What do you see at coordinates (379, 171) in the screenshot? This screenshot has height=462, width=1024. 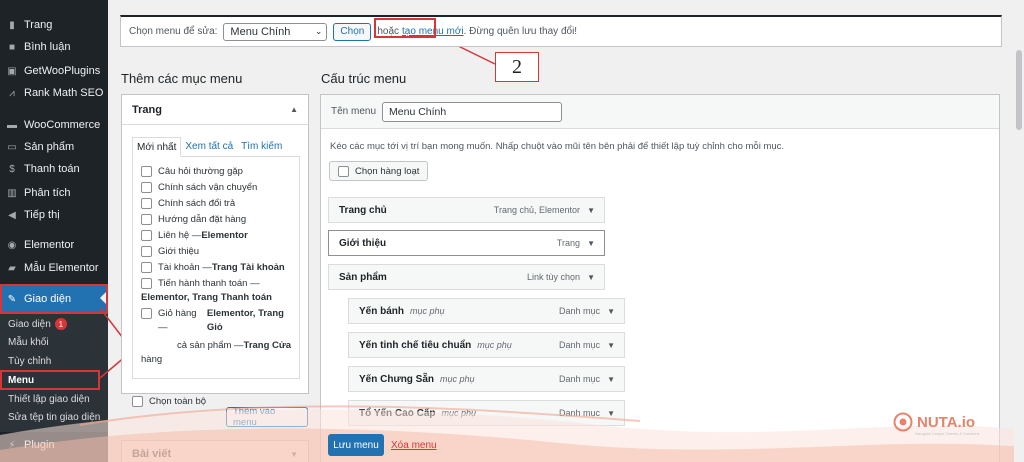 I see `bulk-select-toggle: Chọn hàng loạt` at bounding box center [379, 171].